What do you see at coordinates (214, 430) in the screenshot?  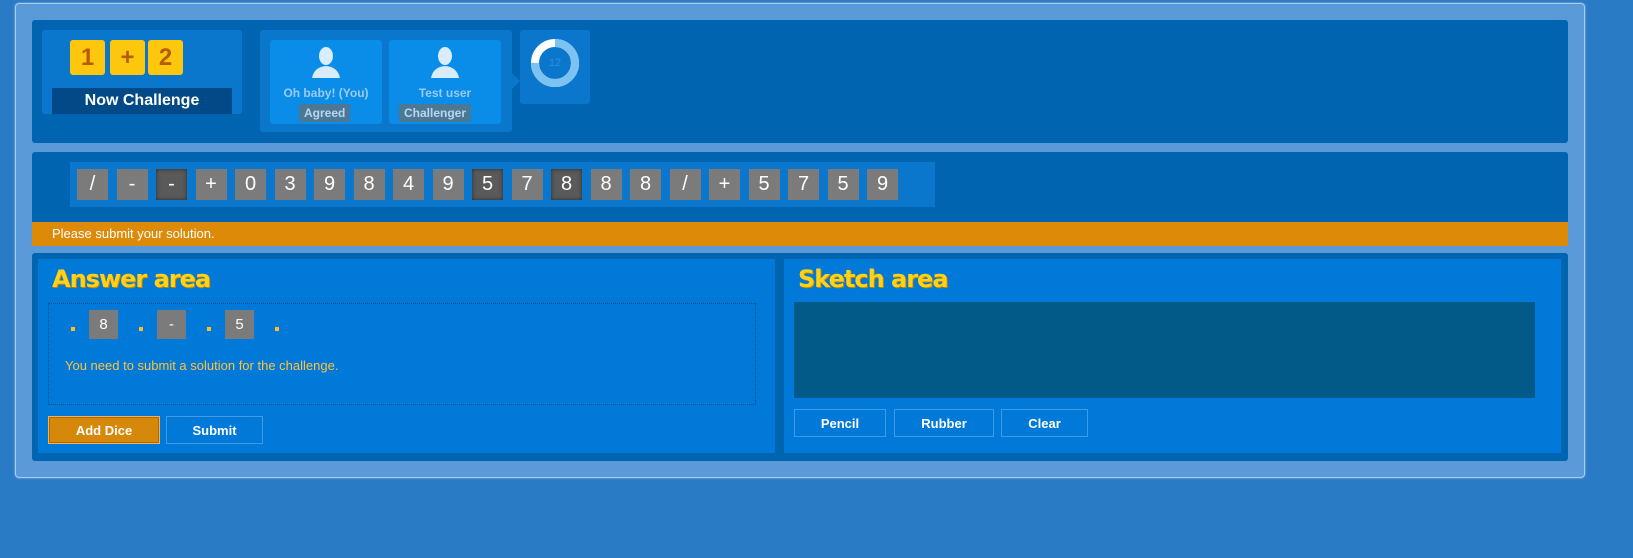 I see `submit-button: Submit` at bounding box center [214, 430].